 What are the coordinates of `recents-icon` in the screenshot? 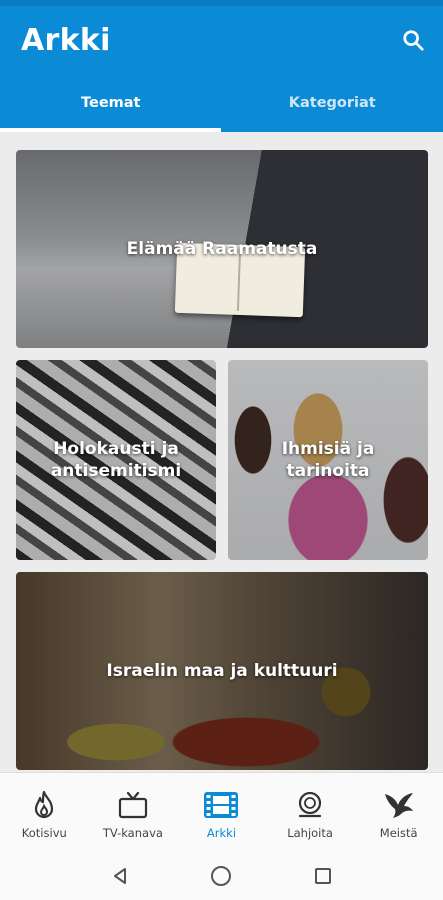 It's located at (323, 878).